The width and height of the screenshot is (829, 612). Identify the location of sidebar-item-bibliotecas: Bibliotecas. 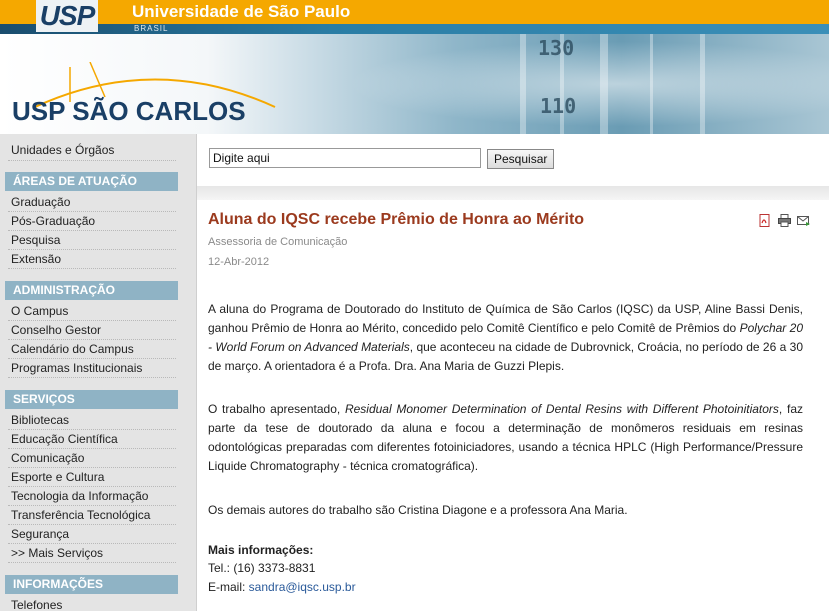
(40, 420).